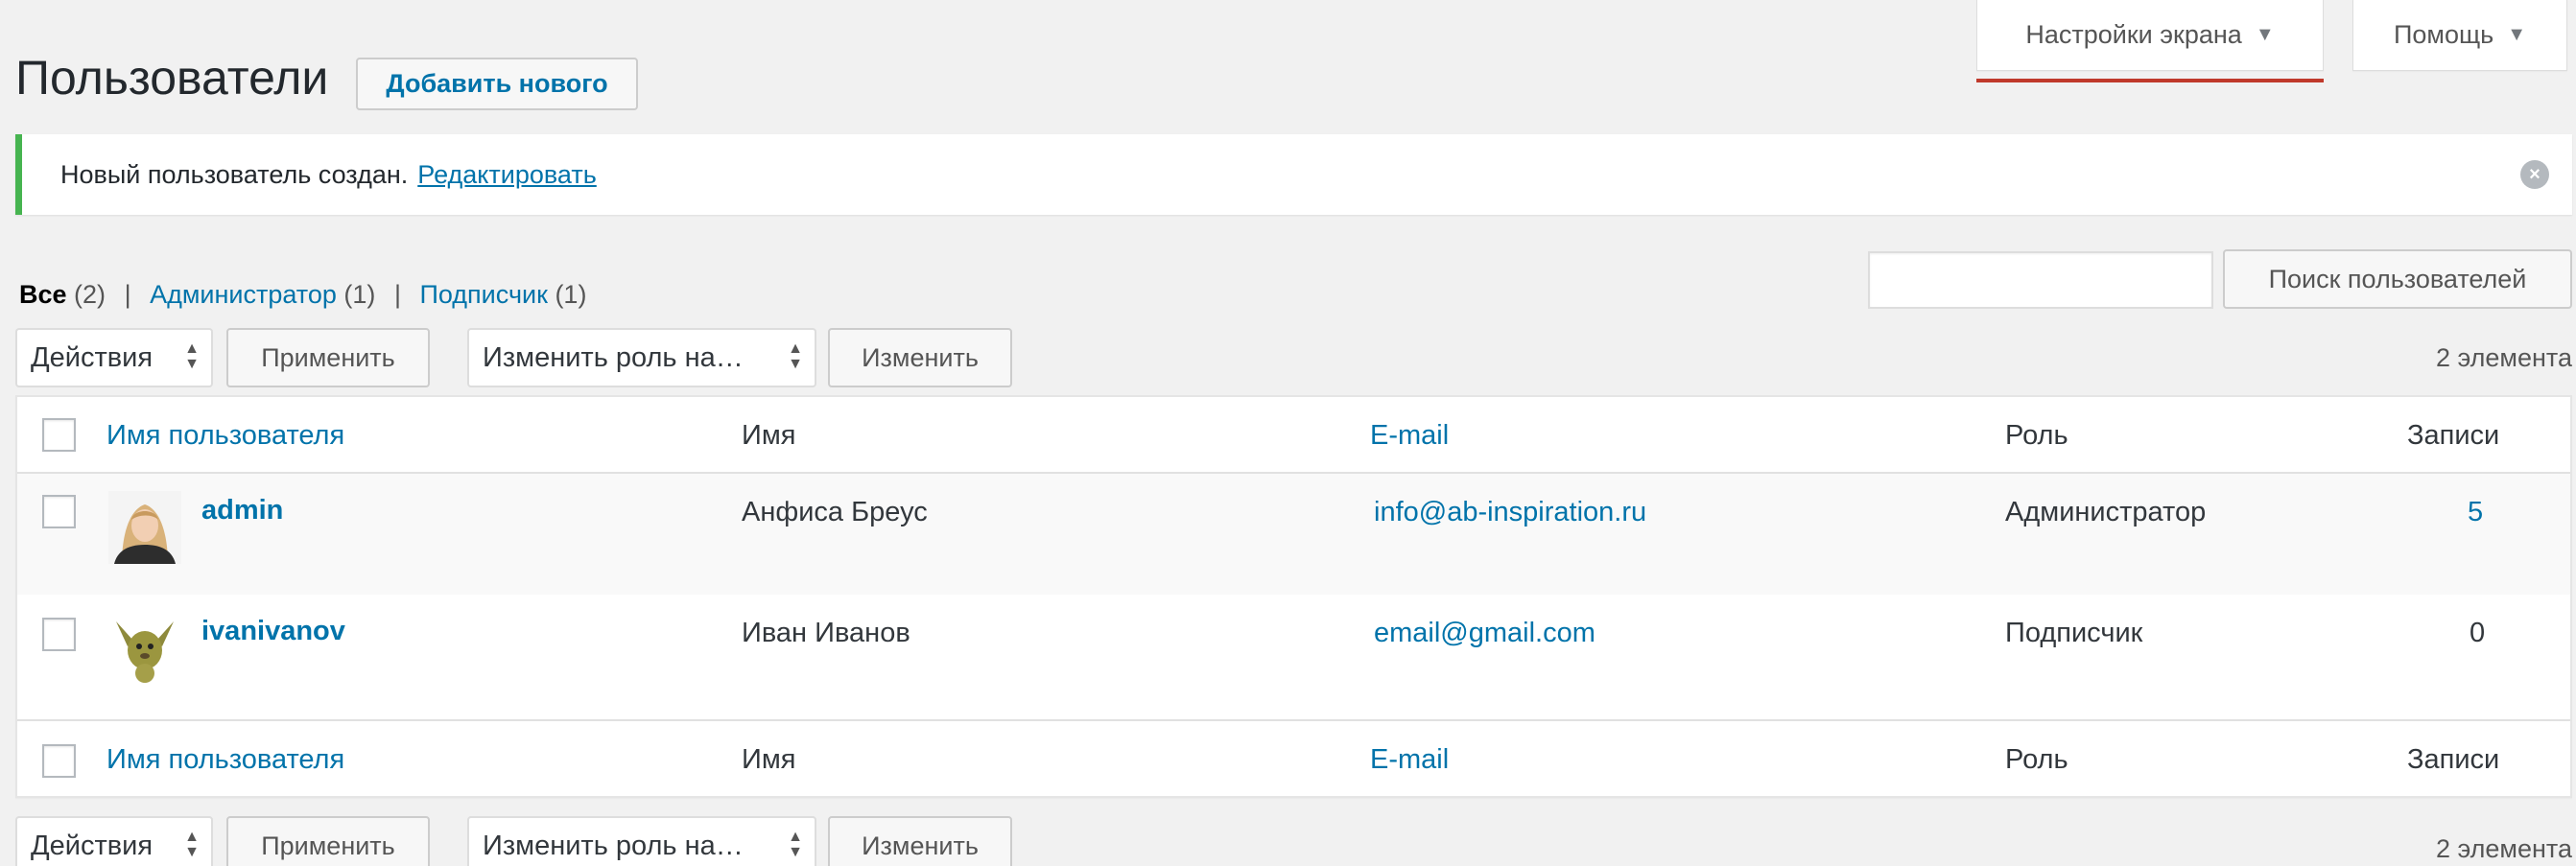 The width and height of the screenshot is (2576, 866). I want to click on change-role-button: Изменить, so click(920, 357).